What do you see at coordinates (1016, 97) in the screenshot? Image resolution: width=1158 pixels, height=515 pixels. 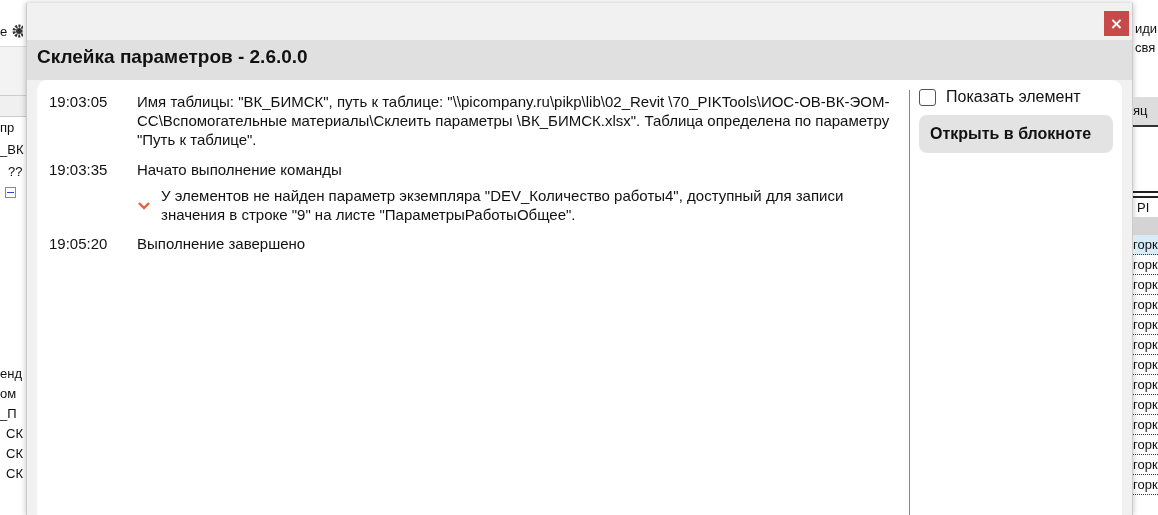 I see `show-element-checkbox: Показать элемент` at bounding box center [1016, 97].